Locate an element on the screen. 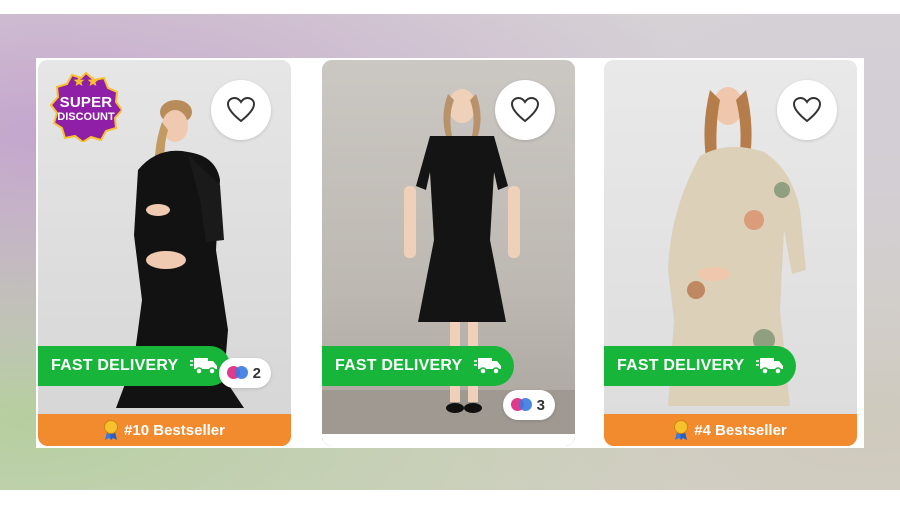 The width and height of the screenshot is (900, 506). color-count: 2 is located at coordinates (256, 373).